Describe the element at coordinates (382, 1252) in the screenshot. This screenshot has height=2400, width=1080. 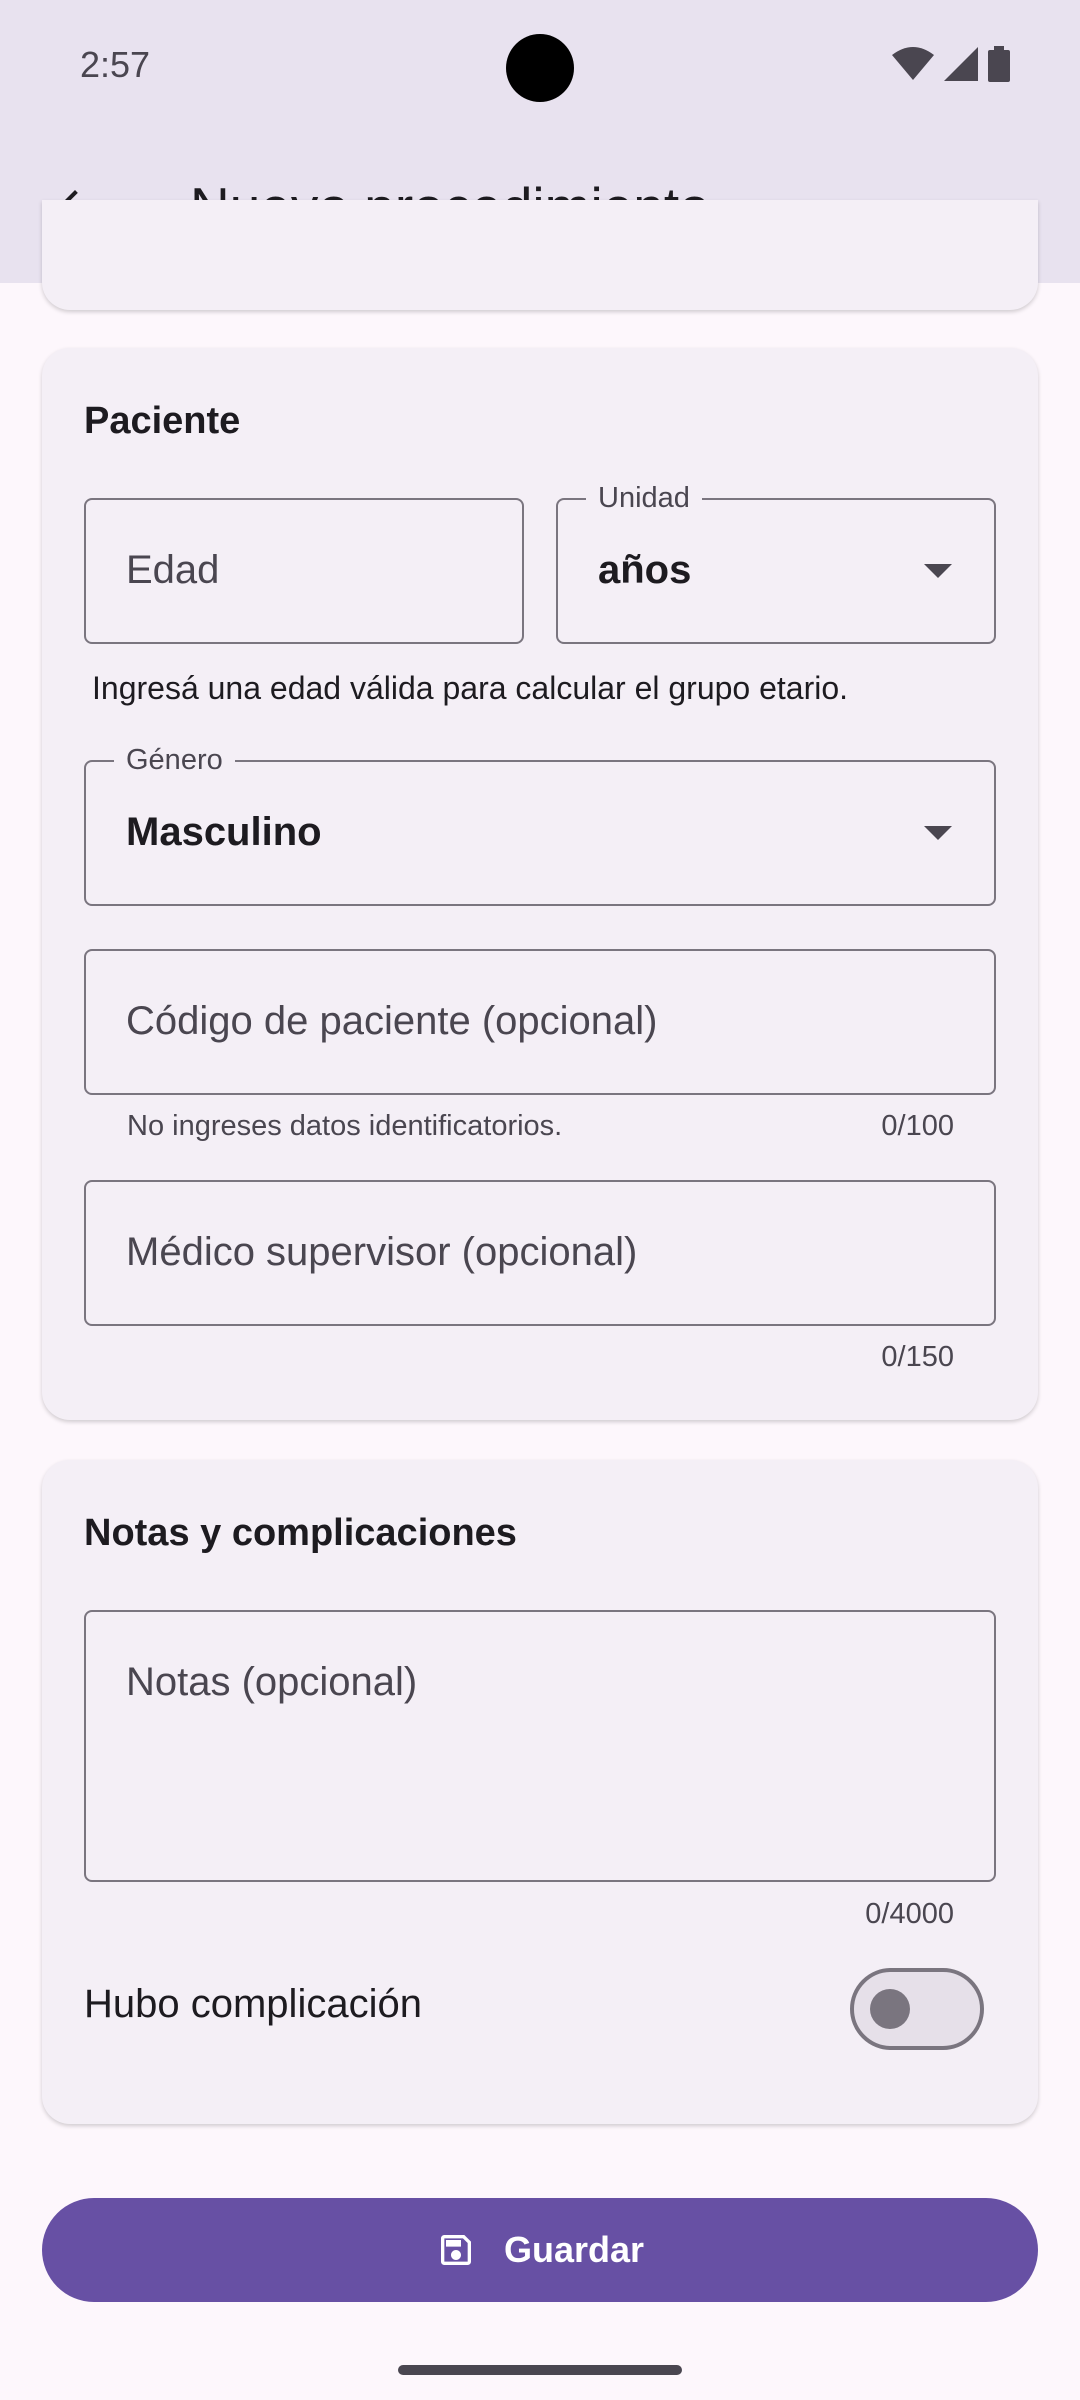
I see `medico-placeholder: Médico supervisor (opcional)` at that location.